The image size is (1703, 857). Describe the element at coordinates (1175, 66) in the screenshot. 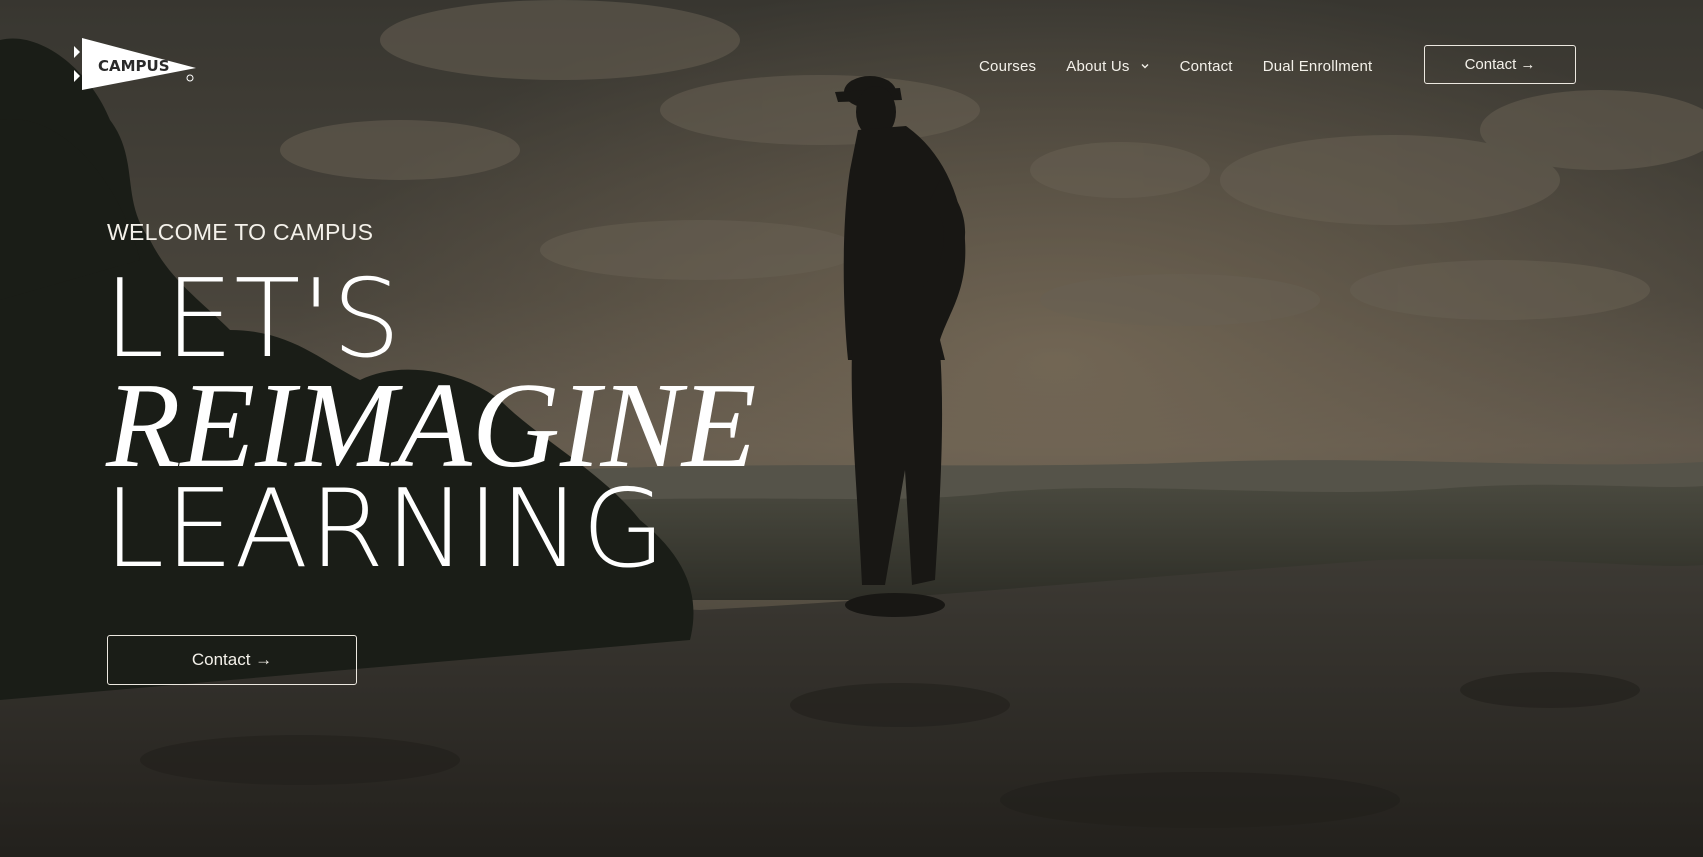

I see `main-nav: Courses About Us Contact Dual Enrollment` at that location.